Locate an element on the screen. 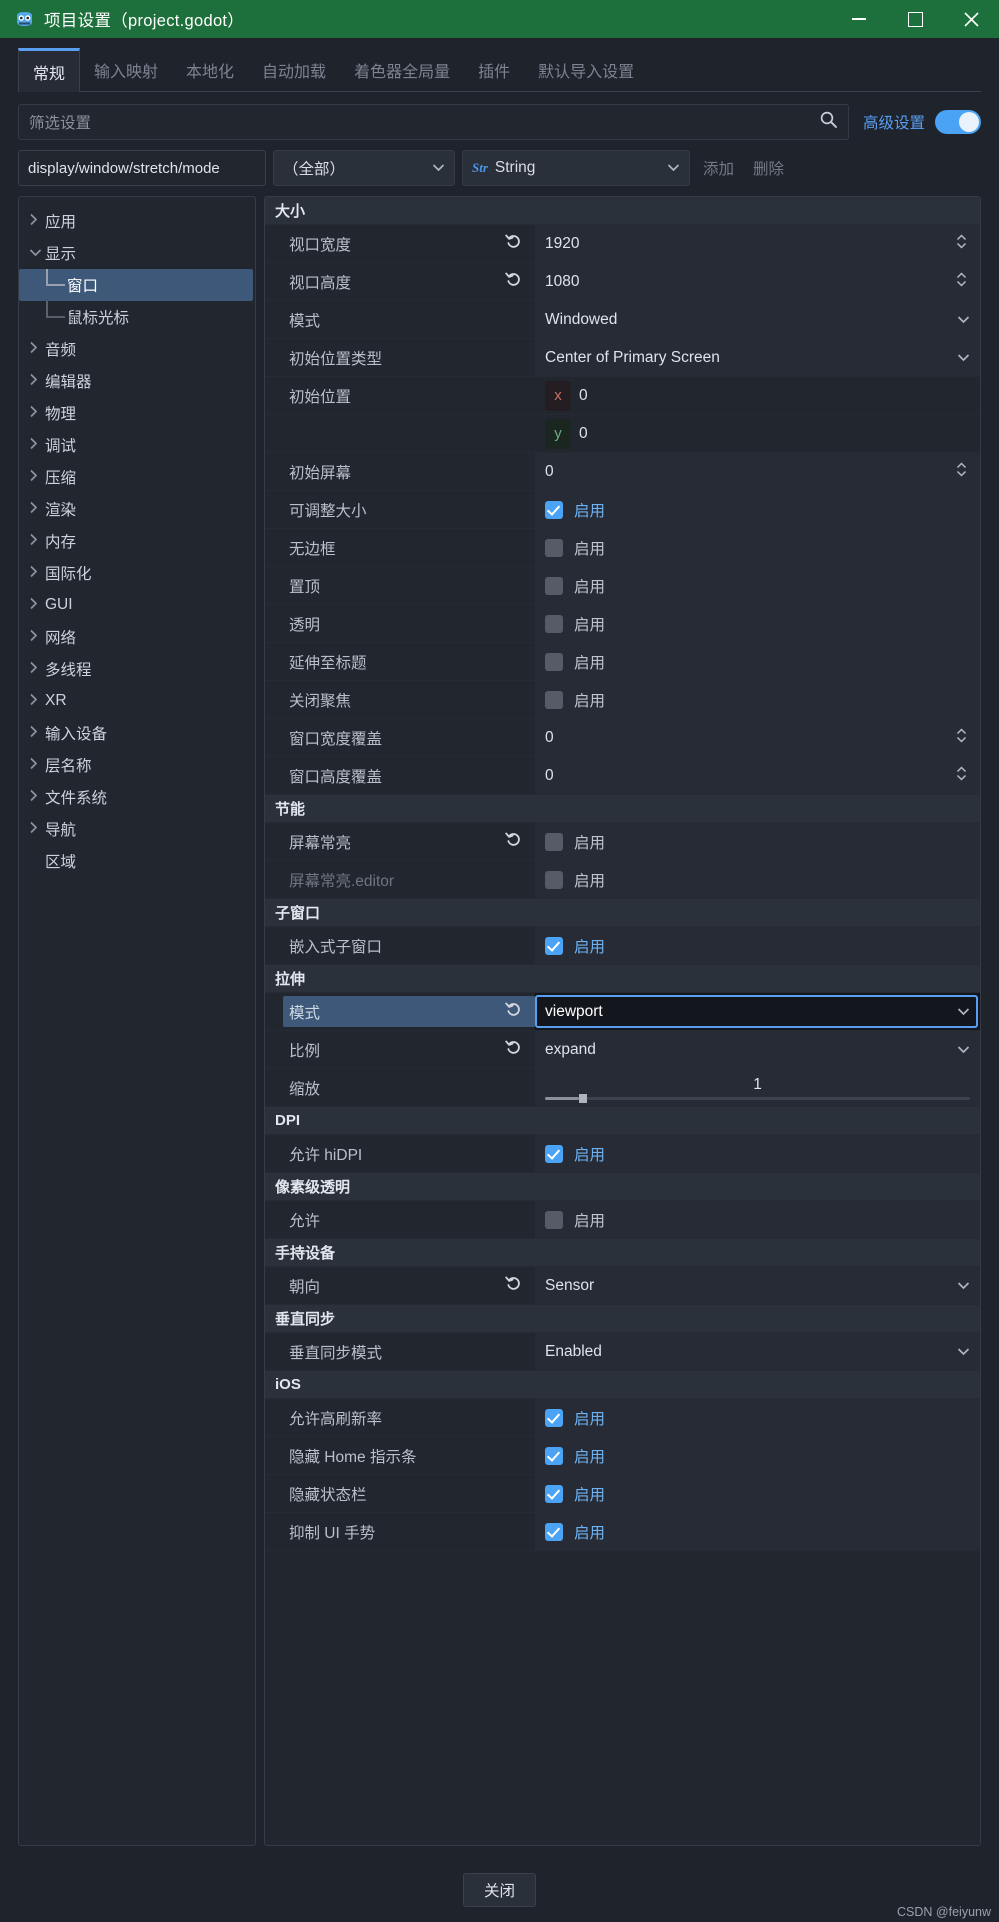  sidebar-item-3: 鼠标光标 is located at coordinates (137, 317).